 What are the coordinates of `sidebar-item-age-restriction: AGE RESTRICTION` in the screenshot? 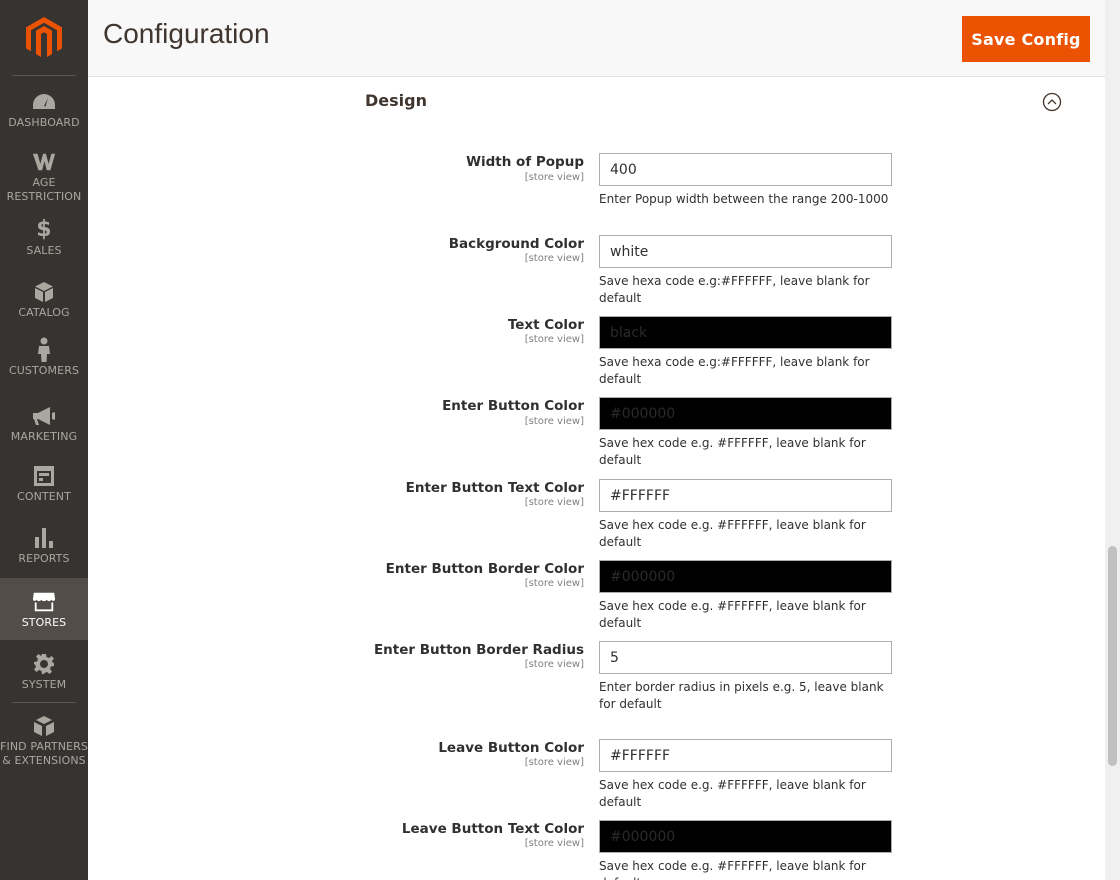 It's located at (44, 178).